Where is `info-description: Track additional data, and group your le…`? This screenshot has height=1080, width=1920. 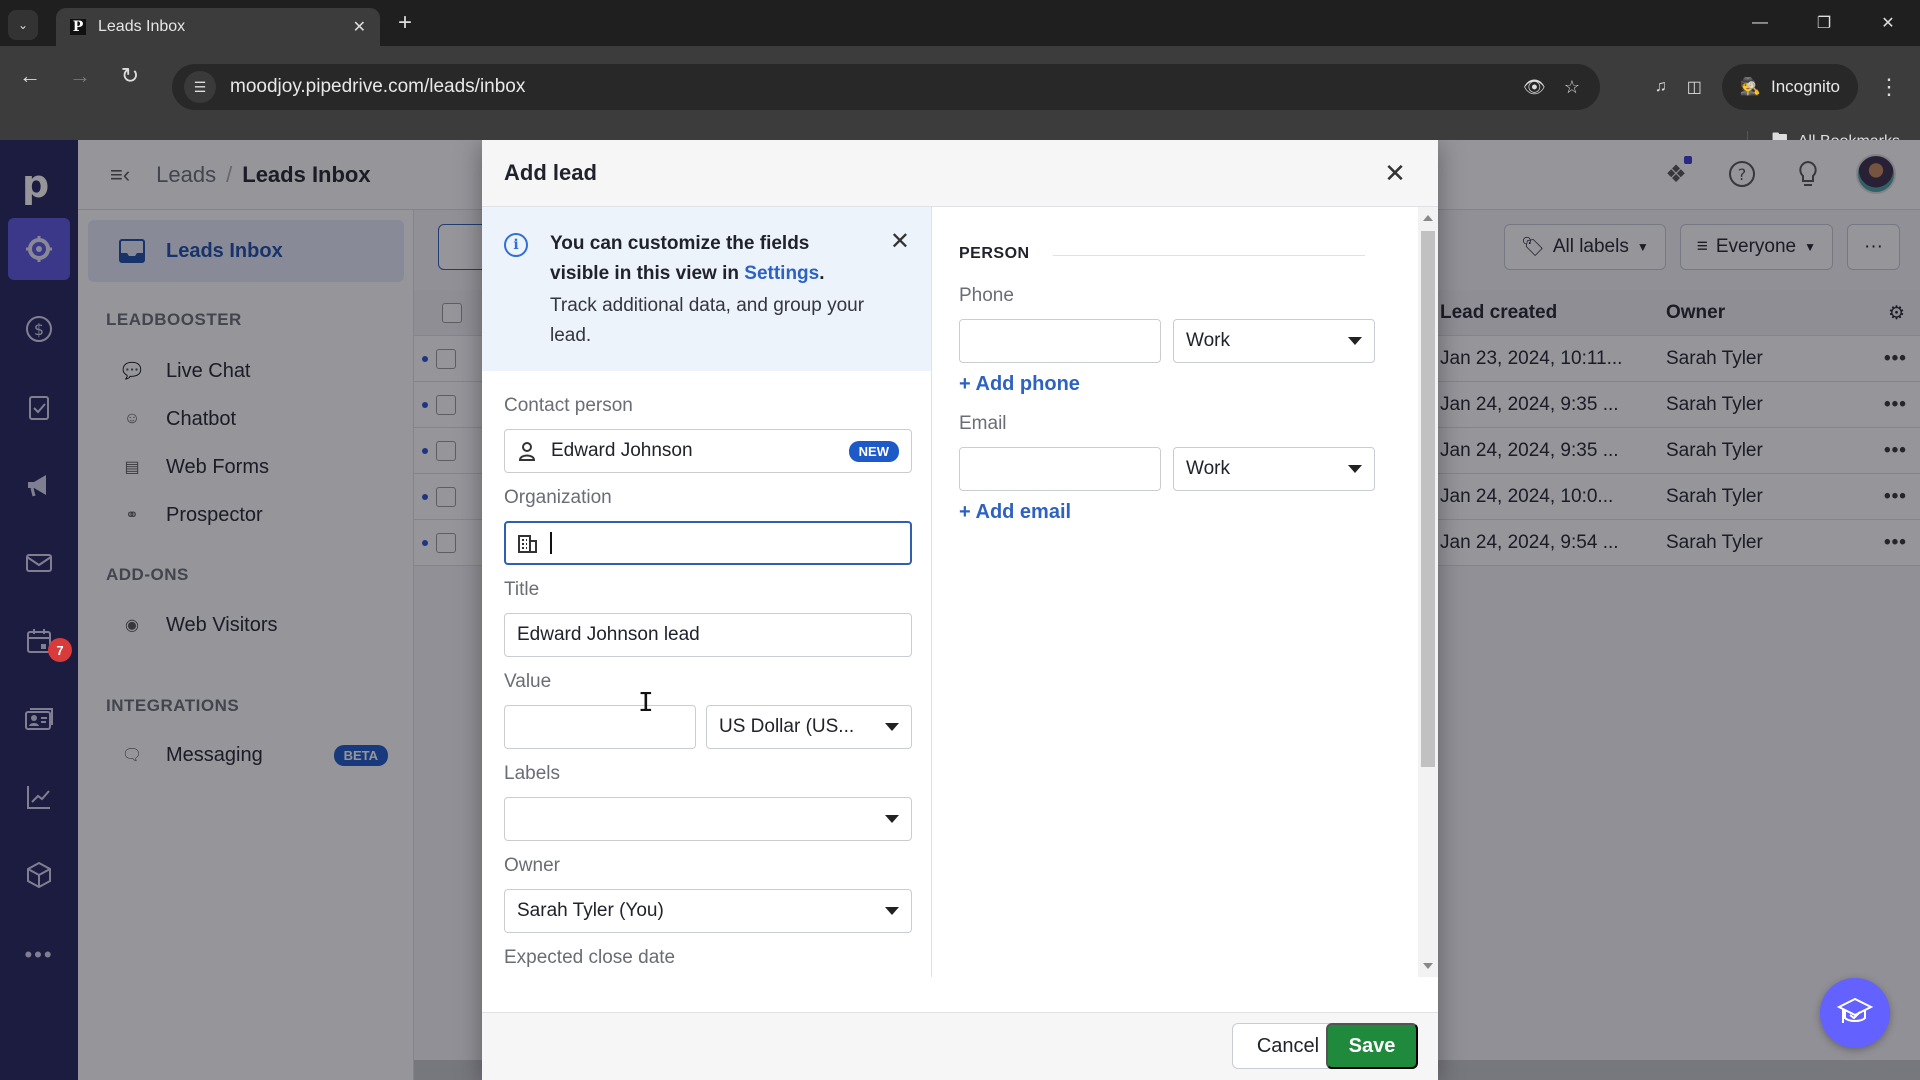 info-description: Track additional data, and group your le… is located at coordinates (707, 320).